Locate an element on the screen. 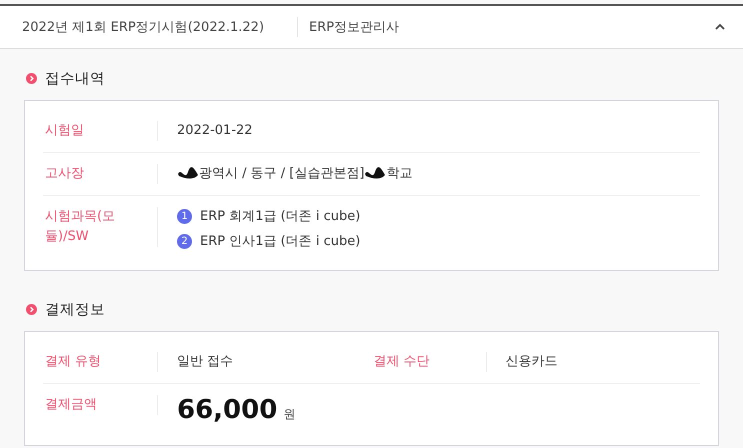 The height and width of the screenshot is (448, 743). field-label: 결제금액 is located at coordinates (100, 405).